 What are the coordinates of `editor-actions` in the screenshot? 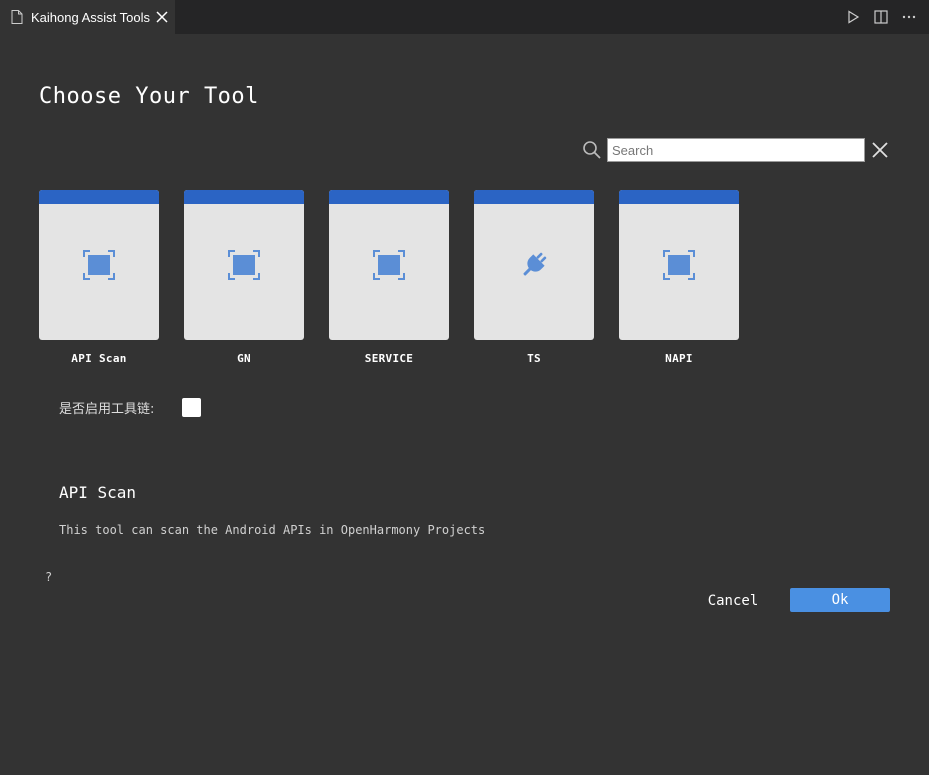 It's located at (881, 17).